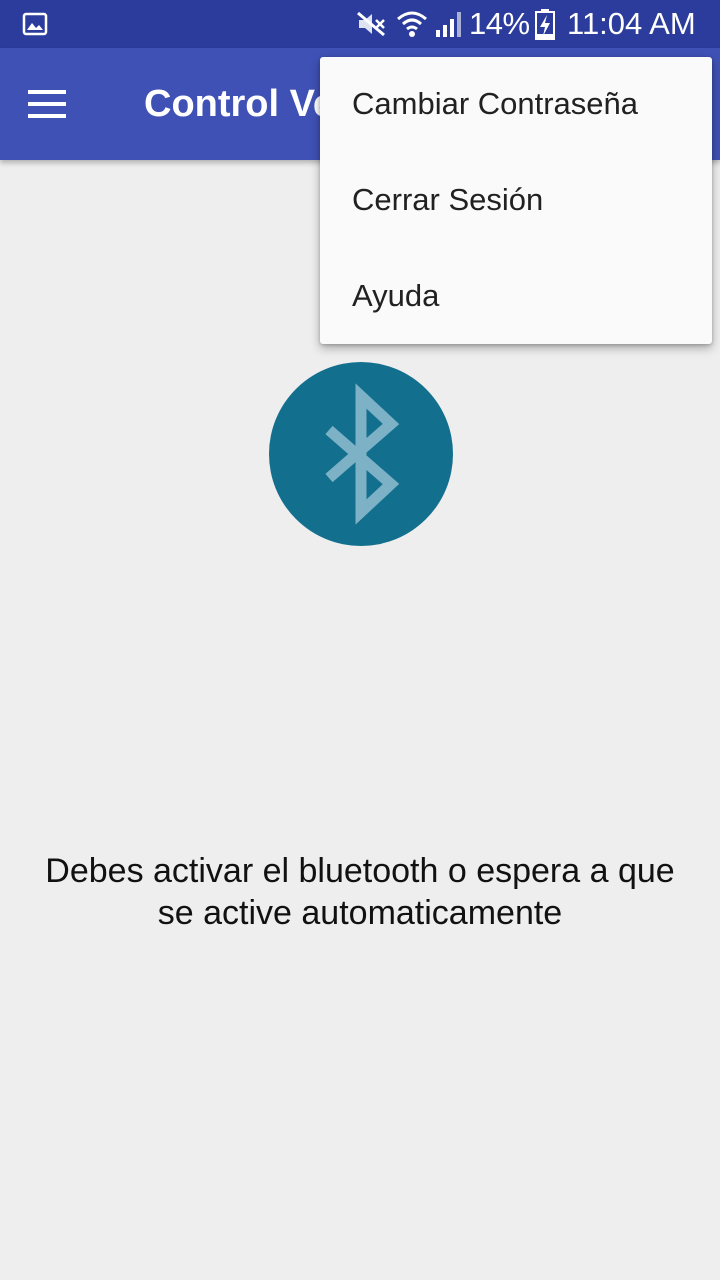 The image size is (720, 1280). What do you see at coordinates (35, 24) in the screenshot?
I see `gallery-icon` at bounding box center [35, 24].